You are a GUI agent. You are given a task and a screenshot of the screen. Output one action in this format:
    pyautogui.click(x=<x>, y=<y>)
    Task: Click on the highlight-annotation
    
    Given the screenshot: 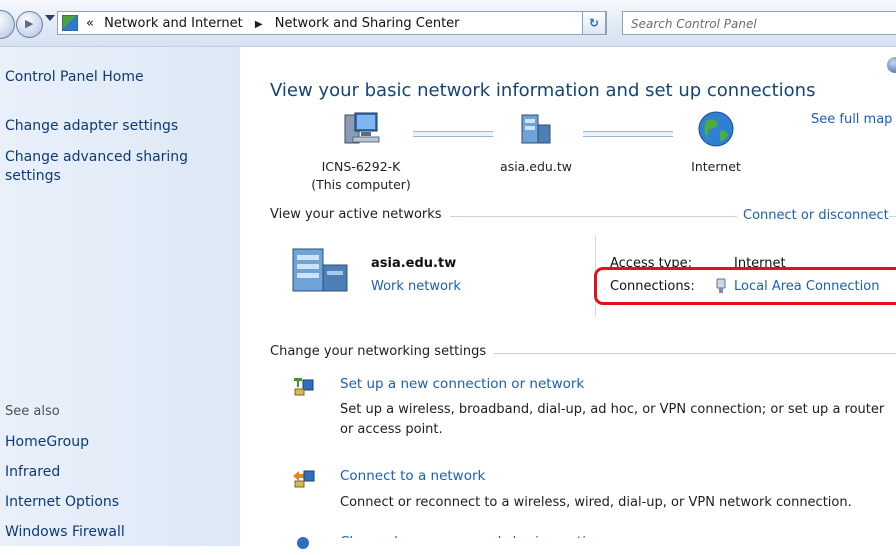 What is the action you would take?
    pyautogui.click(x=745, y=286)
    